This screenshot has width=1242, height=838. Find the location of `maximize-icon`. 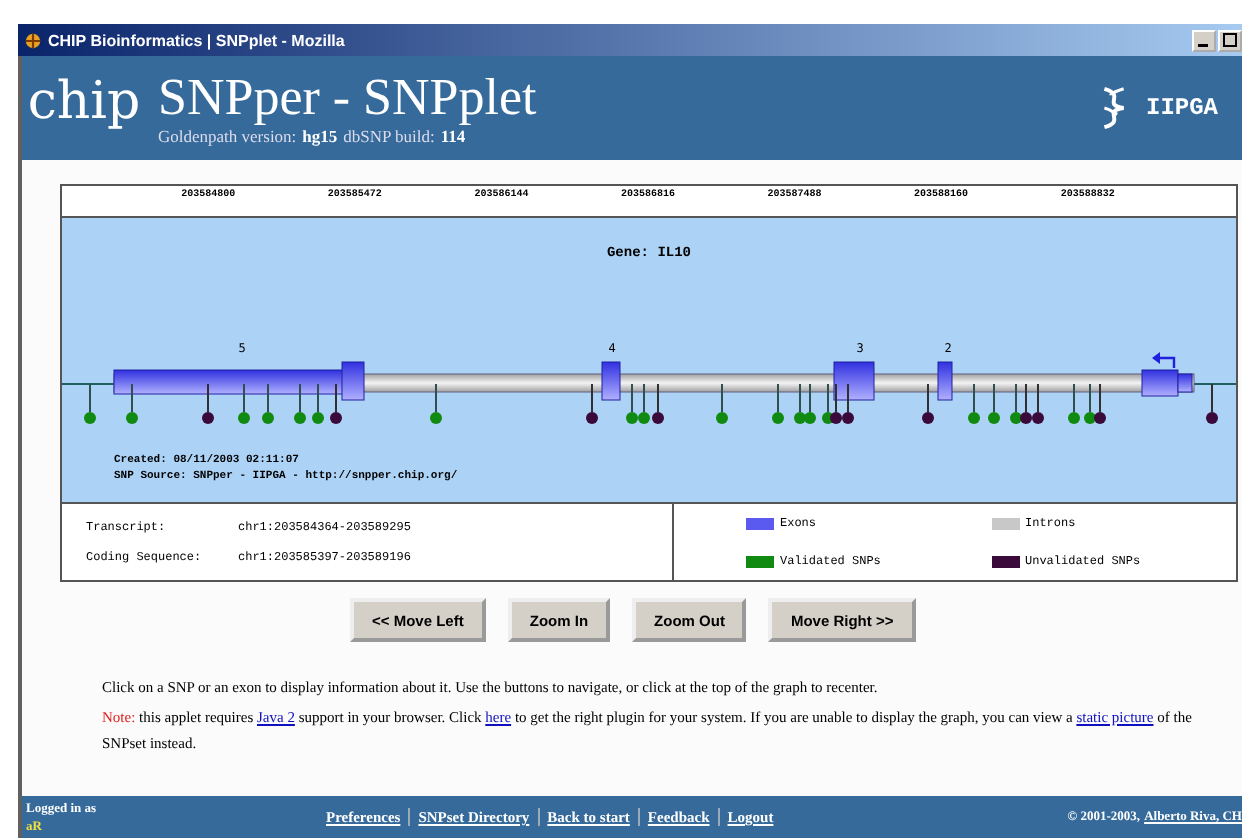

maximize-icon is located at coordinates (1230, 40).